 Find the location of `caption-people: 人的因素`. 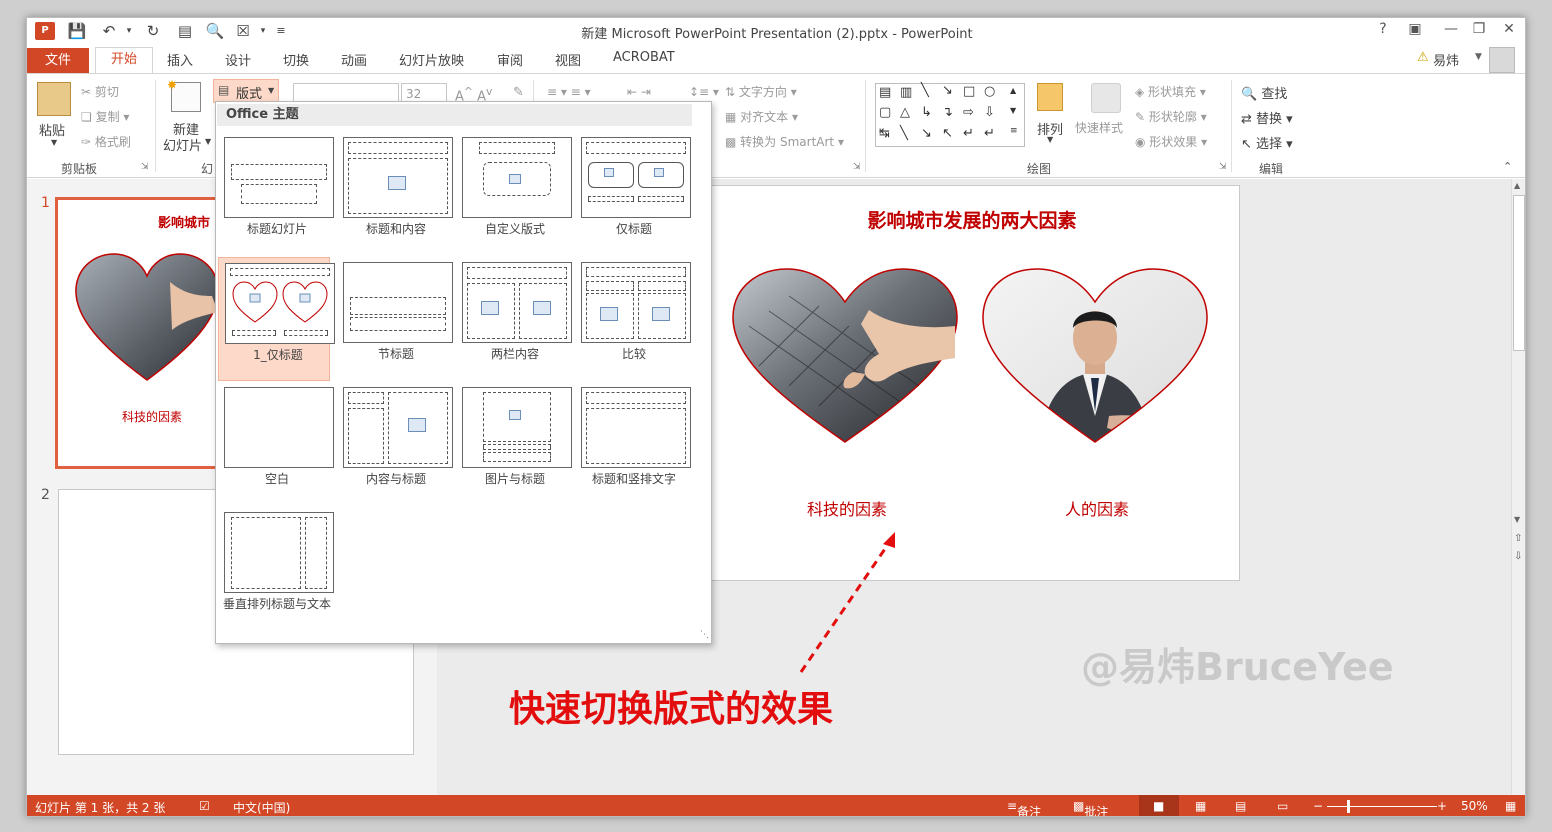

caption-people: 人的因素 is located at coordinates (1097, 508).